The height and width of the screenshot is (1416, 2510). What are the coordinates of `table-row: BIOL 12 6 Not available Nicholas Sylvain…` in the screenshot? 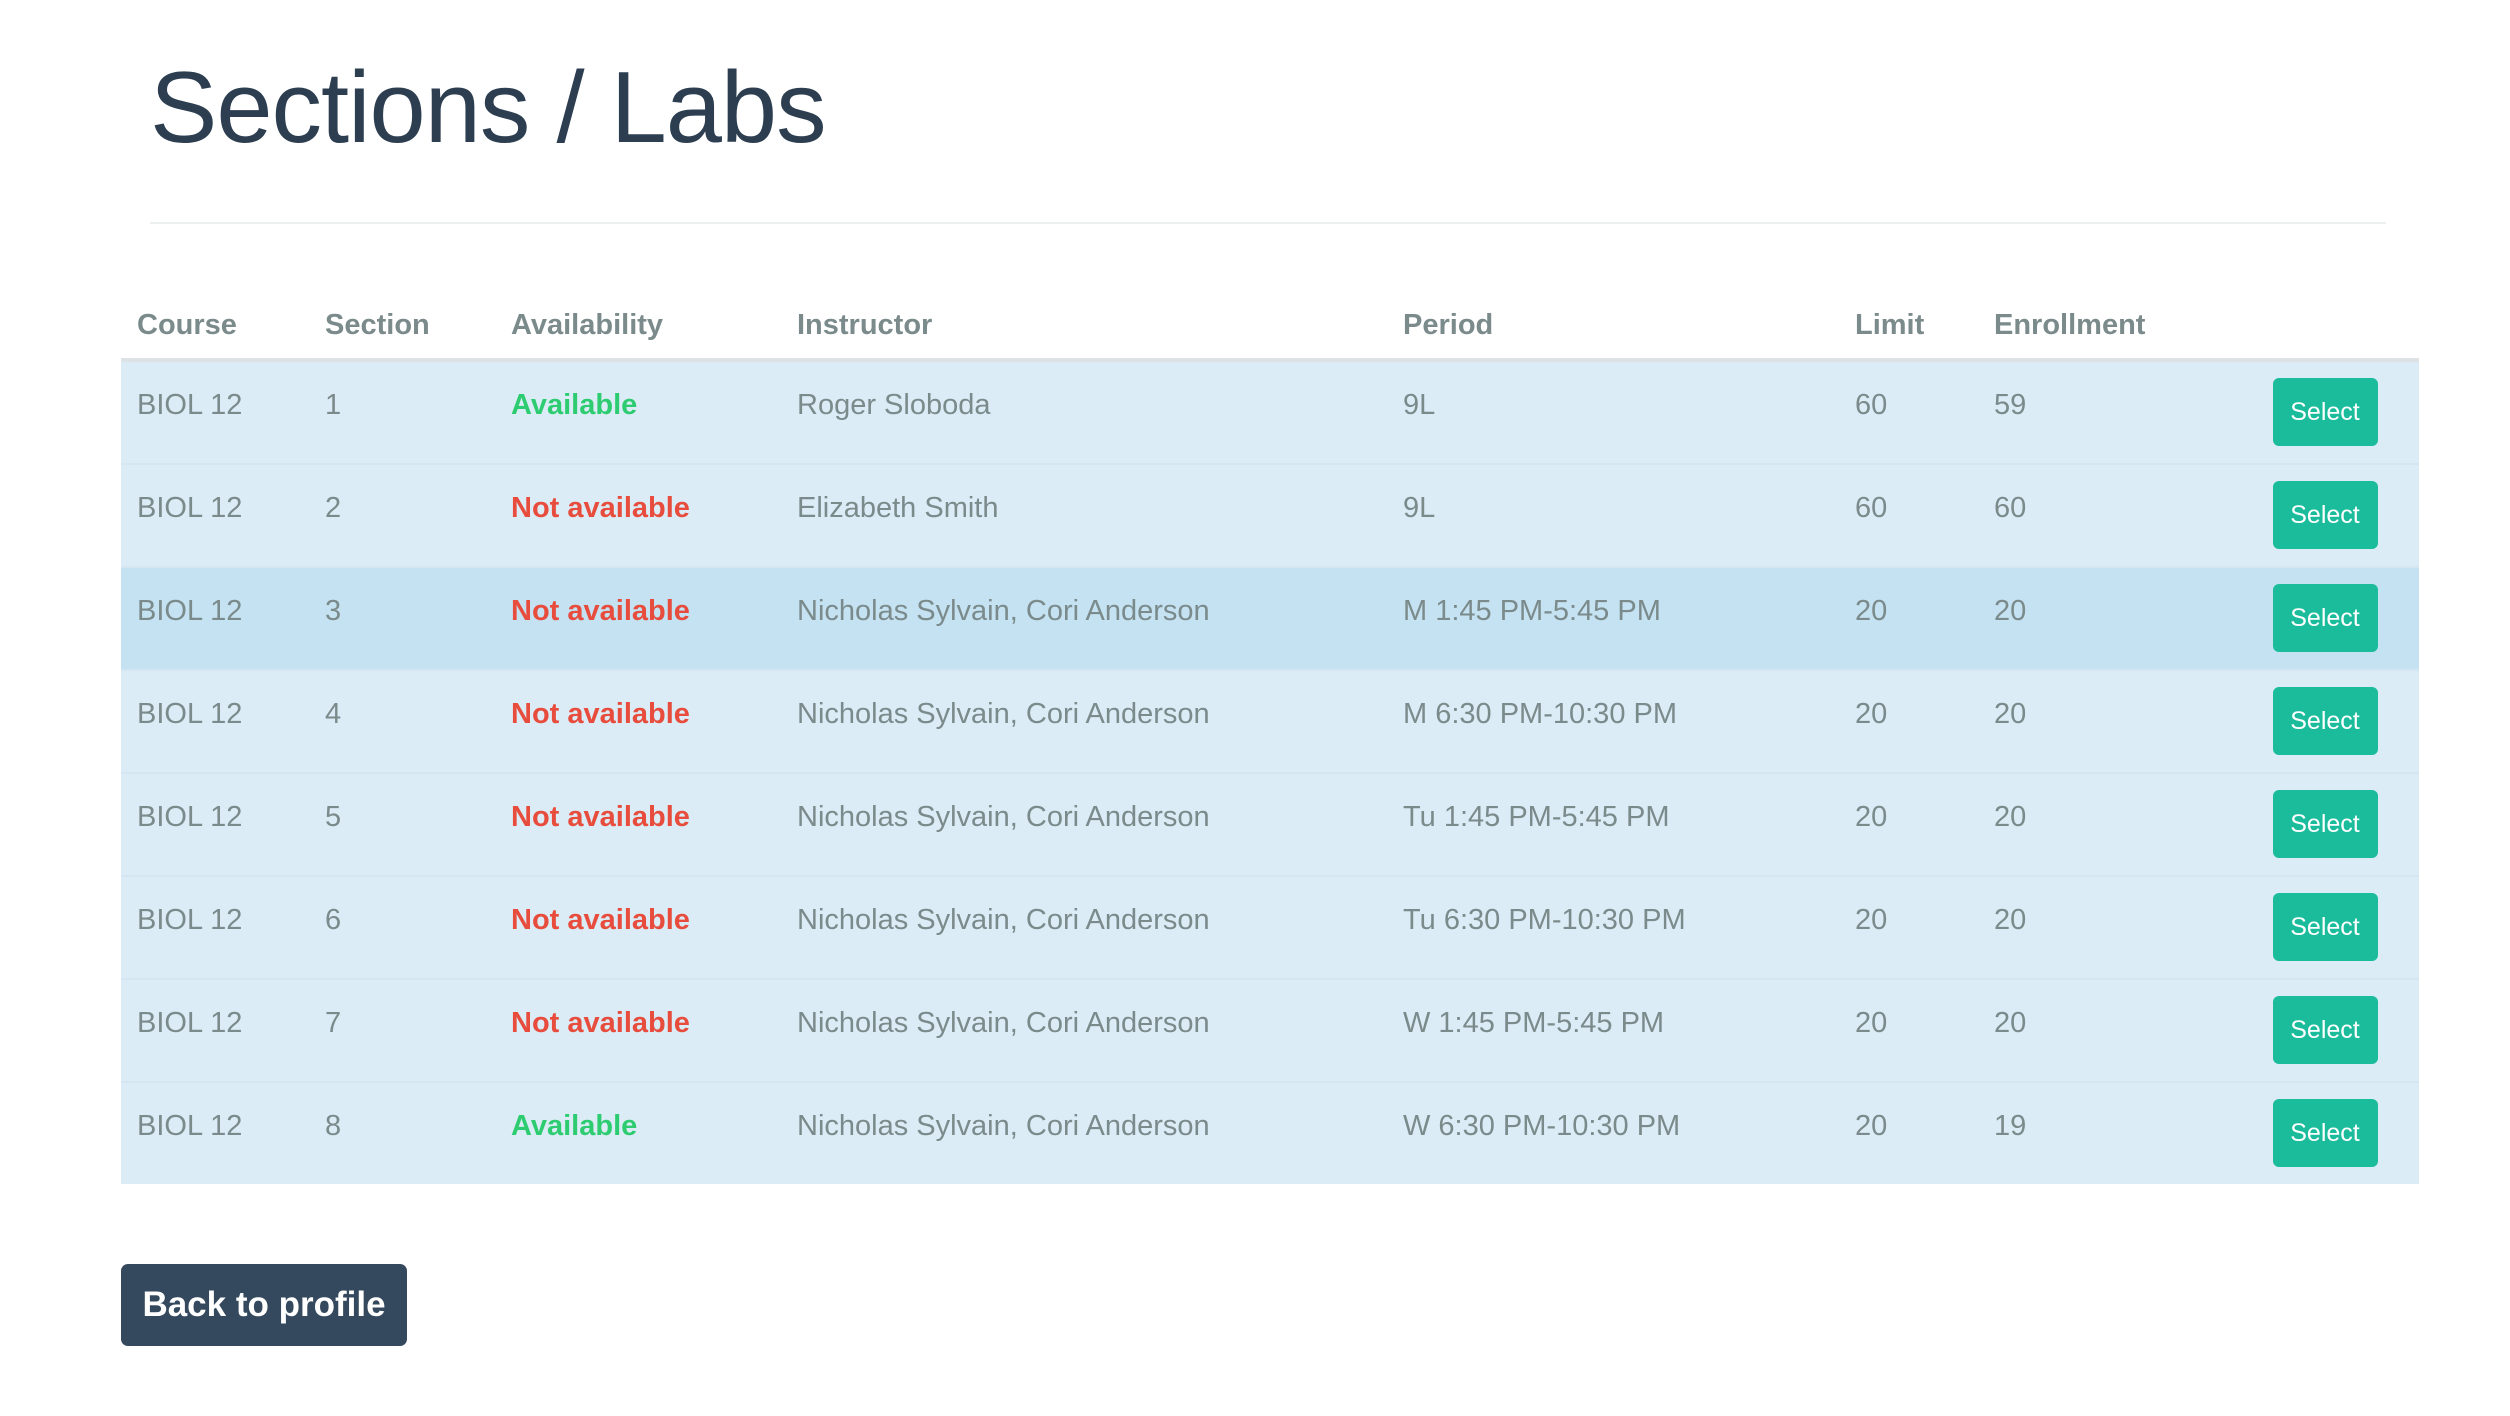 It's located at (1270, 927).